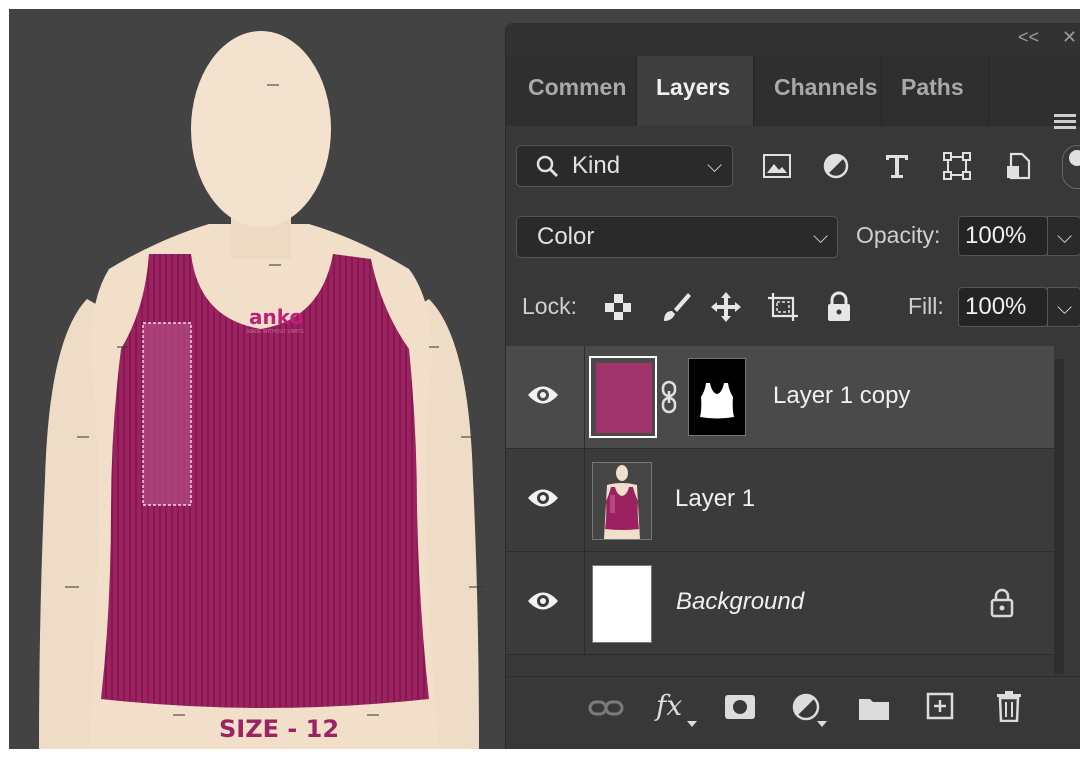  What do you see at coordinates (596, 165) in the screenshot?
I see `filter-kind-label: Kind` at bounding box center [596, 165].